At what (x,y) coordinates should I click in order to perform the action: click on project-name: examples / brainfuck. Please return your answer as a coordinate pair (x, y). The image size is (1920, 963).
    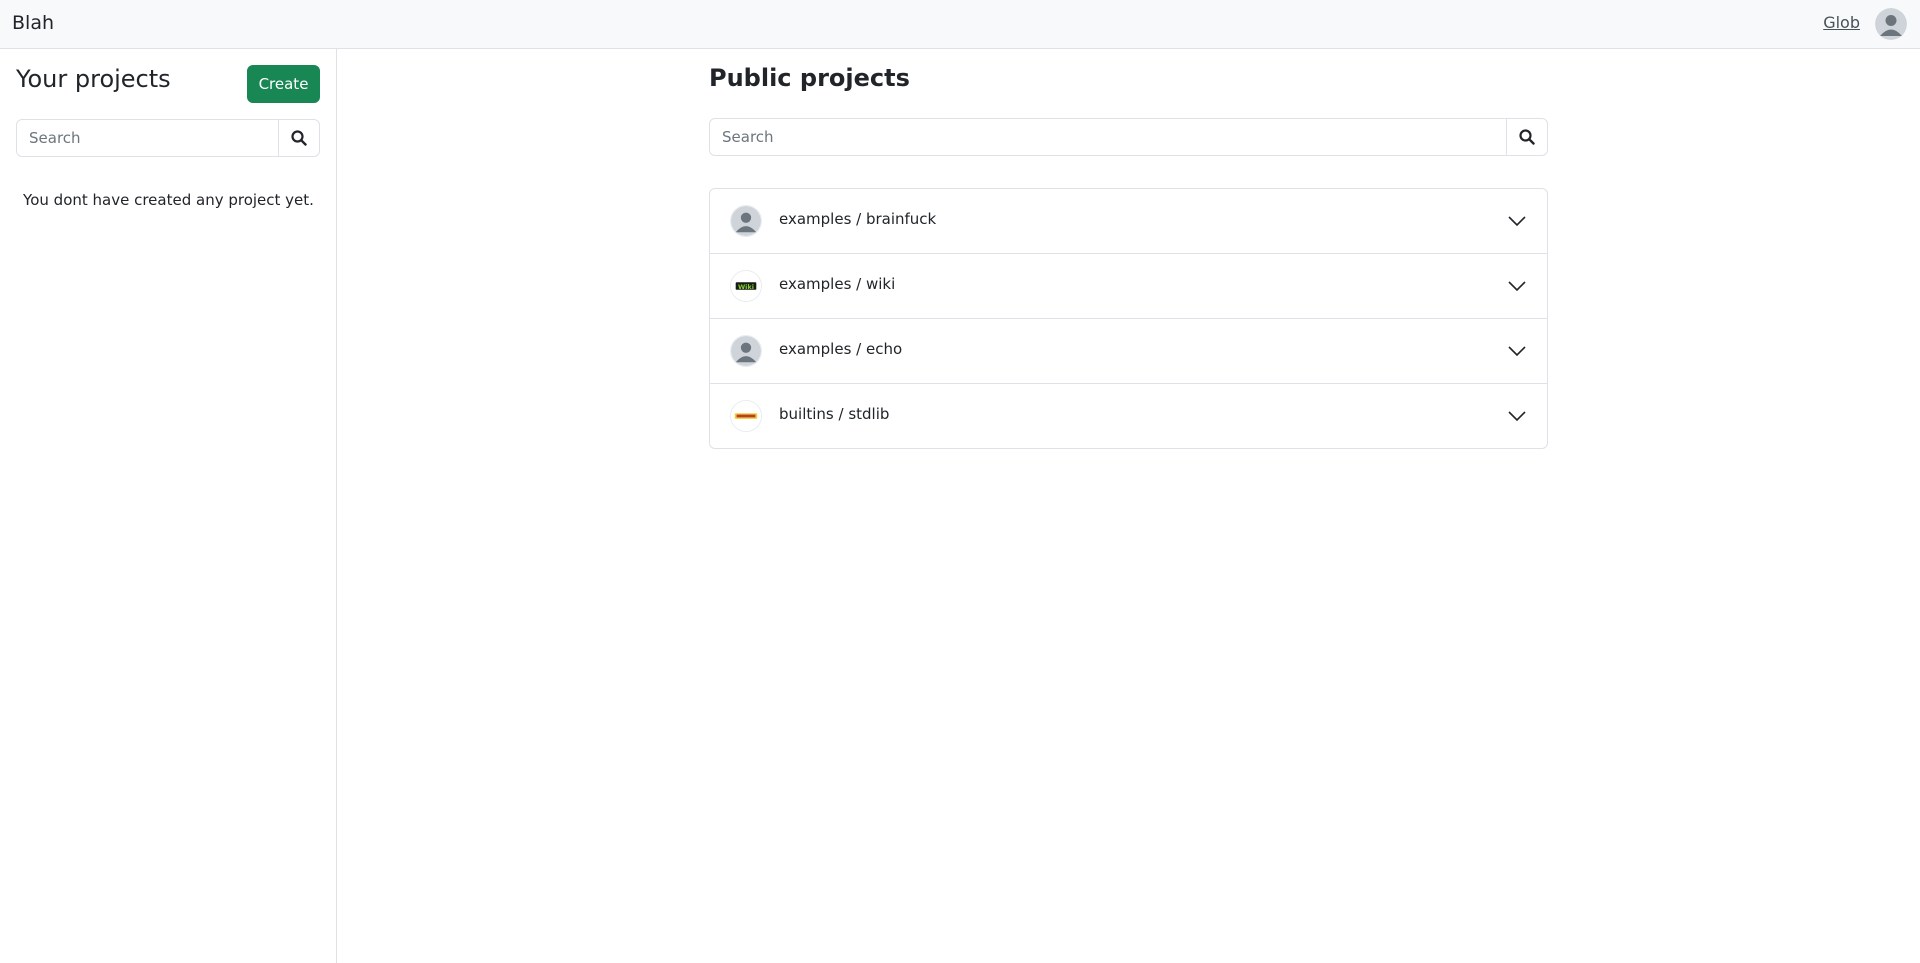
    Looking at the image, I should click on (858, 219).